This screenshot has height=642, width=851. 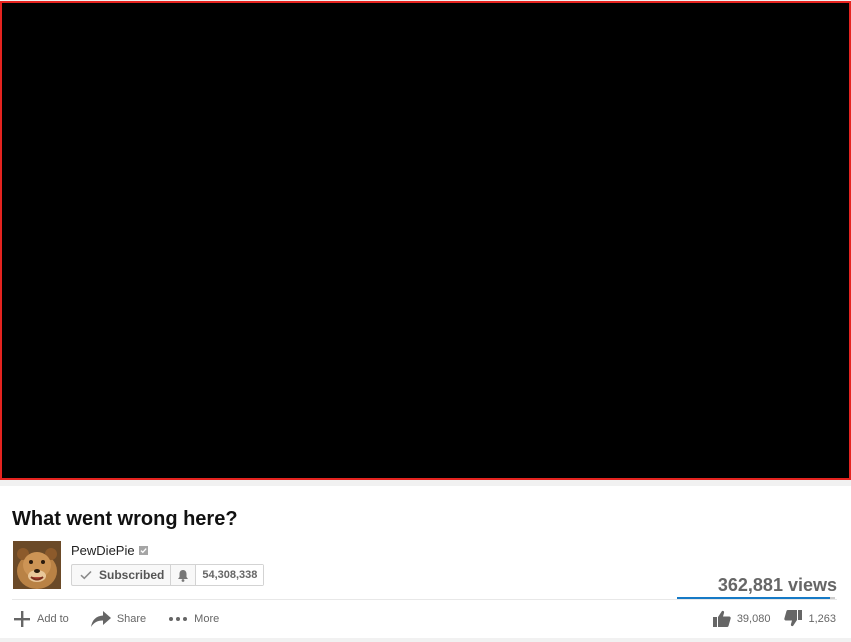 I want to click on subscribe-group: Subscribed 54,308,338, so click(x=168, y=575).